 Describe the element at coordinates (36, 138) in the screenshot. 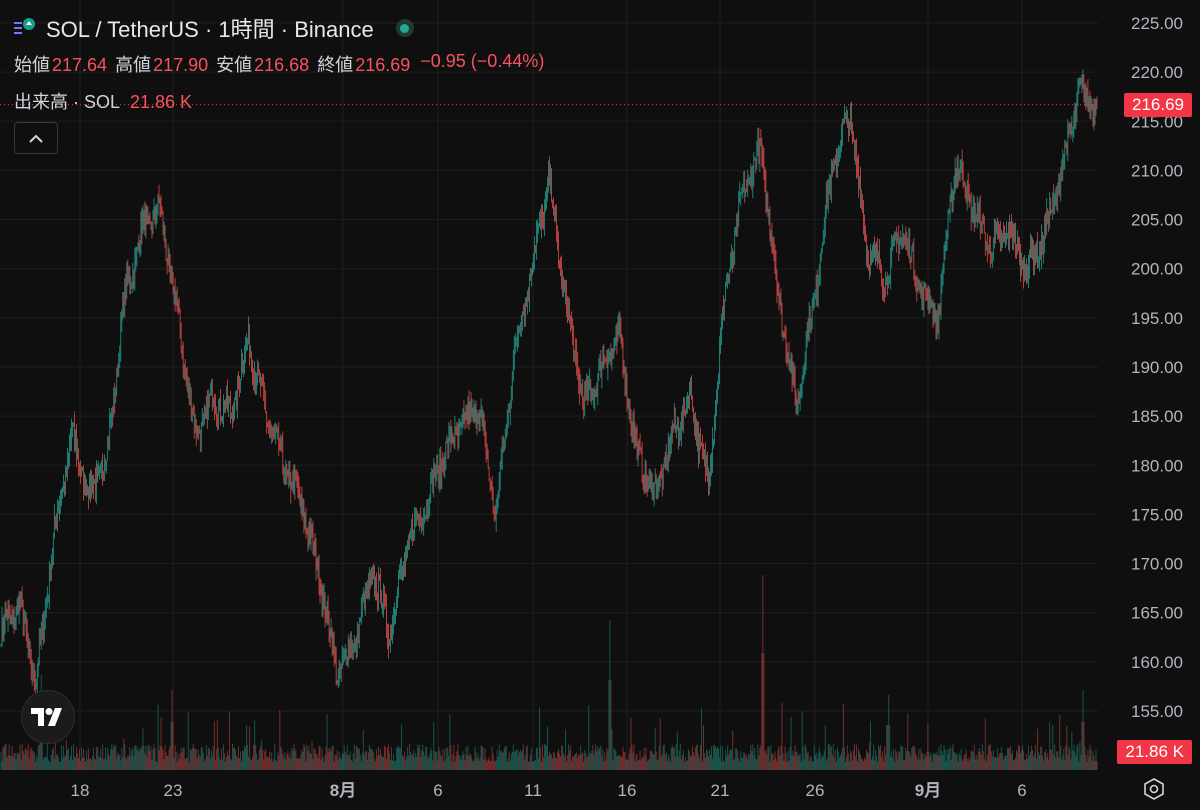

I see `collapse-legend-button` at that location.